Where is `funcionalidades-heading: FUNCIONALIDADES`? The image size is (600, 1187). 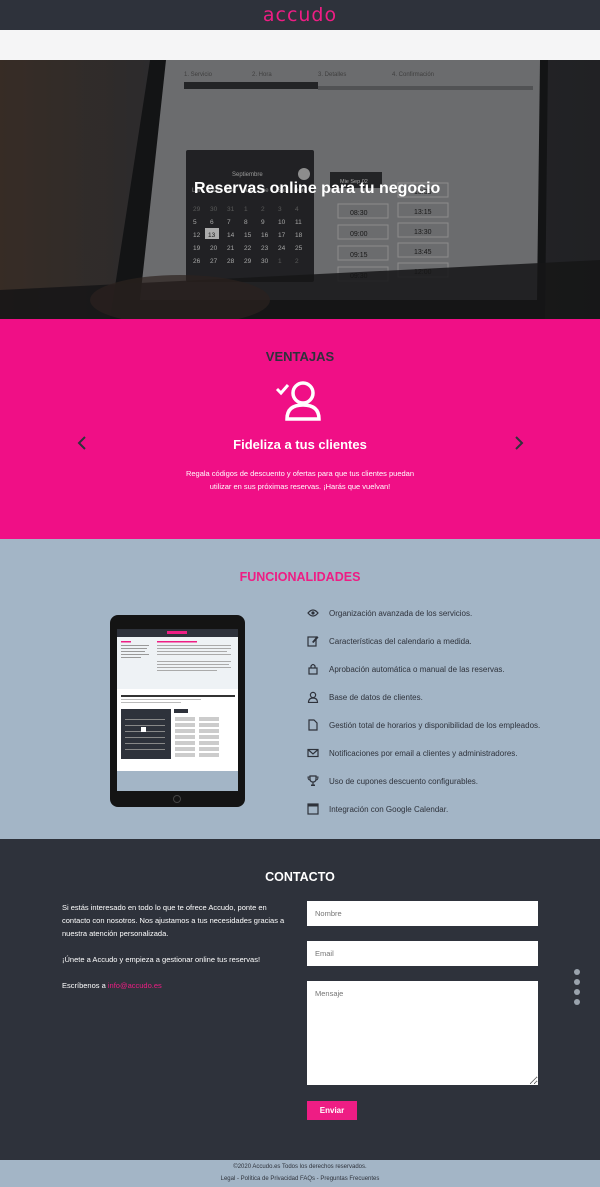
funcionalidades-heading: FUNCIONALIDADES is located at coordinates (300, 577).